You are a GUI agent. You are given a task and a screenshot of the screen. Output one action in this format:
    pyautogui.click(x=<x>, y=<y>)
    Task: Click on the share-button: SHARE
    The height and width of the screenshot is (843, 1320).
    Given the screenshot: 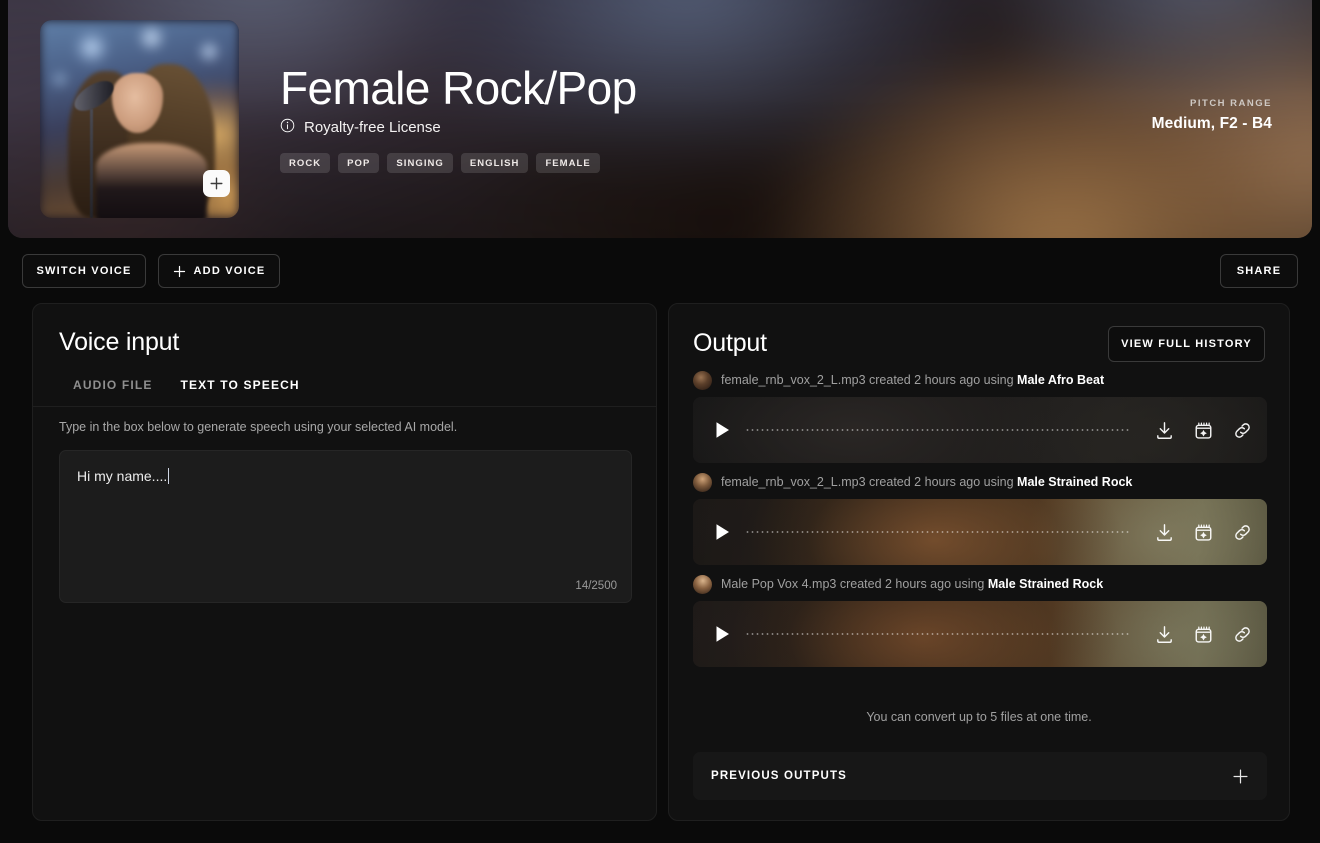 What is the action you would take?
    pyautogui.click(x=1259, y=271)
    